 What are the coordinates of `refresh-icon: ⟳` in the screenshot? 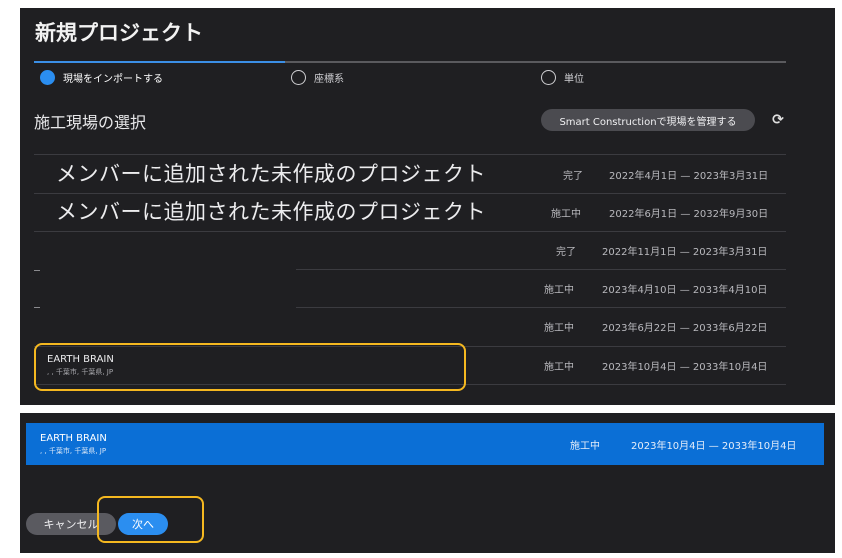 It's located at (778, 120).